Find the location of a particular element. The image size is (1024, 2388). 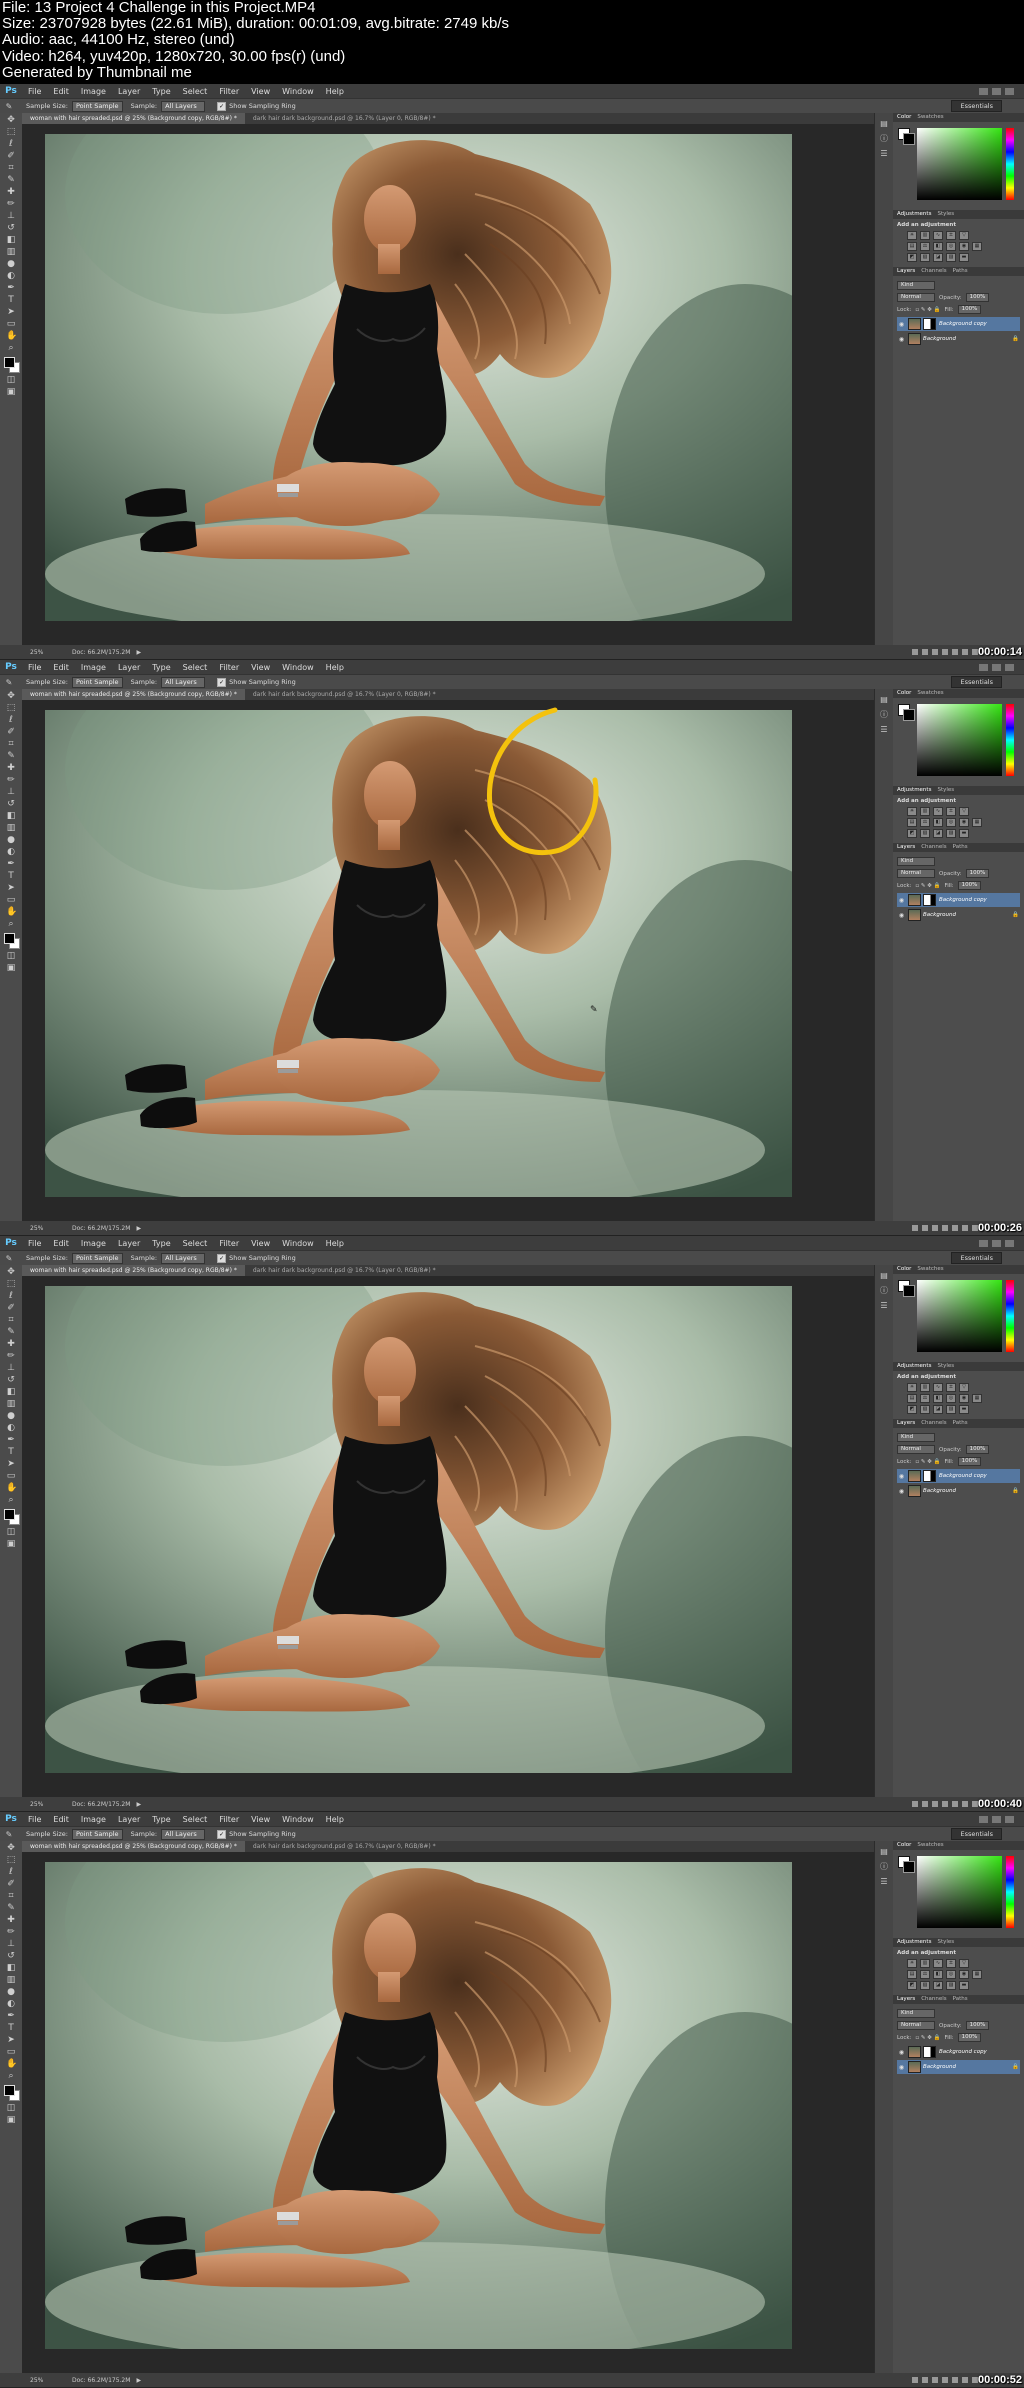

fill-field: 100% is located at coordinates (969, 2037).